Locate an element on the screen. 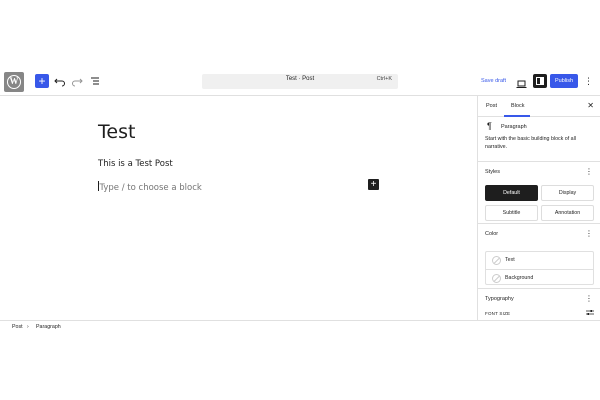 The height and width of the screenshot is (400, 600). typography-heading: Typography is located at coordinates (499, 299).